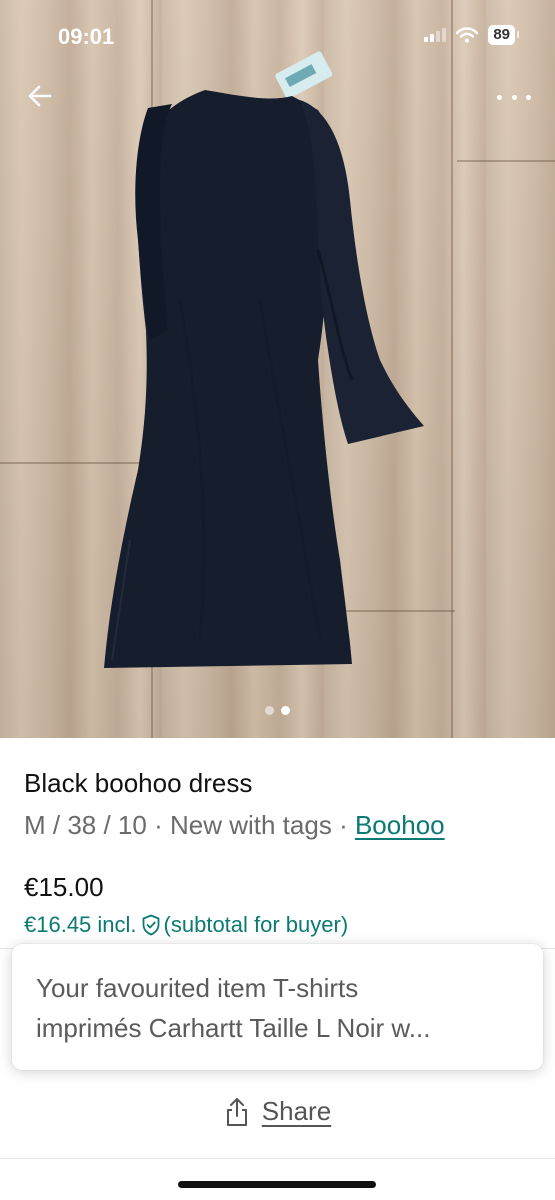 The width and height of the screenshot is (555, 1200). What do you see at coordinates (269, 710) in the screenshot?
I see `pagination-dot` at bounding box center [269, 710].